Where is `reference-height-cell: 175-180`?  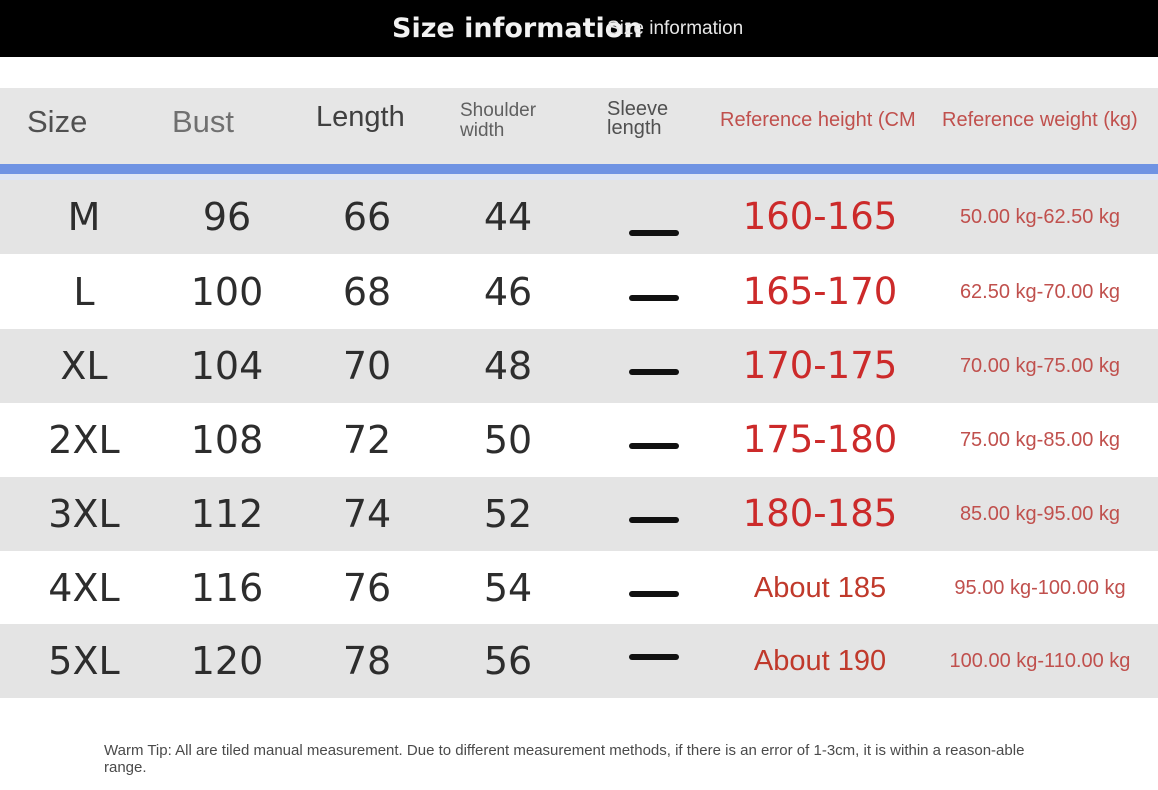
reference-height-cell: 175-180 is located at coordinates (820, 439).